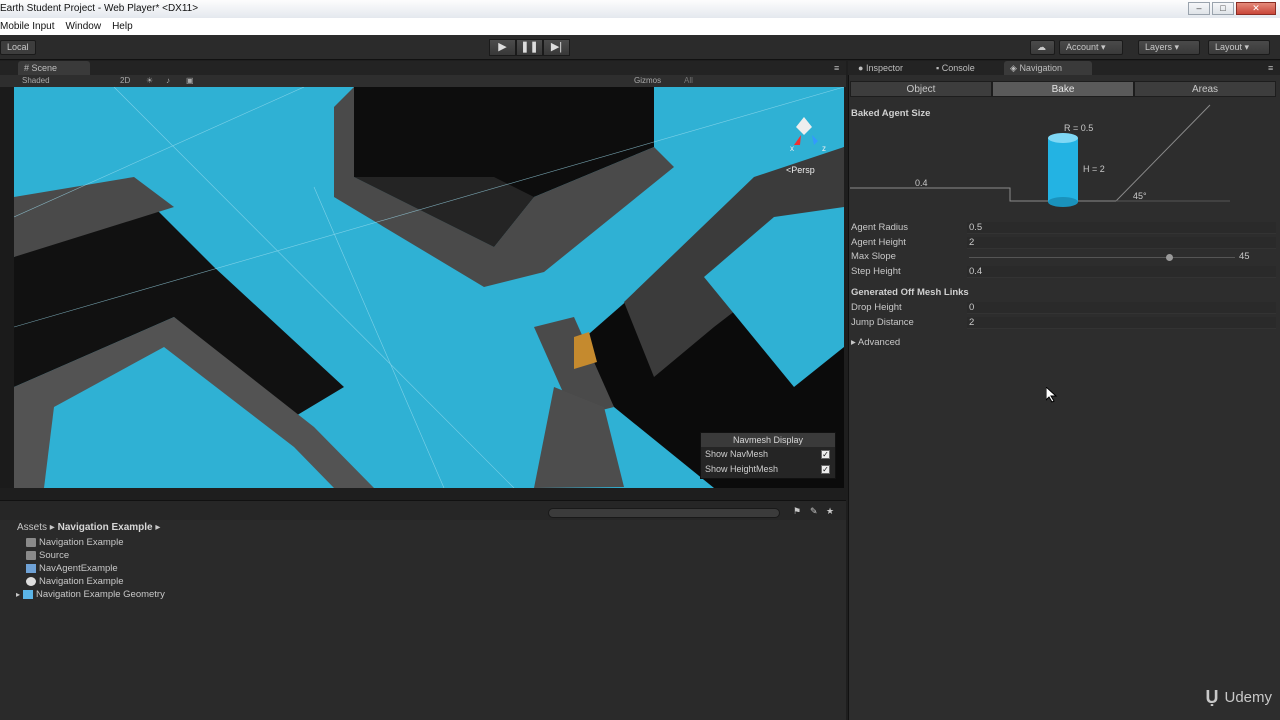  Describe the element at coordinates (800, 170) in the screenshot. I see `persp-label: <Persp` at that location.